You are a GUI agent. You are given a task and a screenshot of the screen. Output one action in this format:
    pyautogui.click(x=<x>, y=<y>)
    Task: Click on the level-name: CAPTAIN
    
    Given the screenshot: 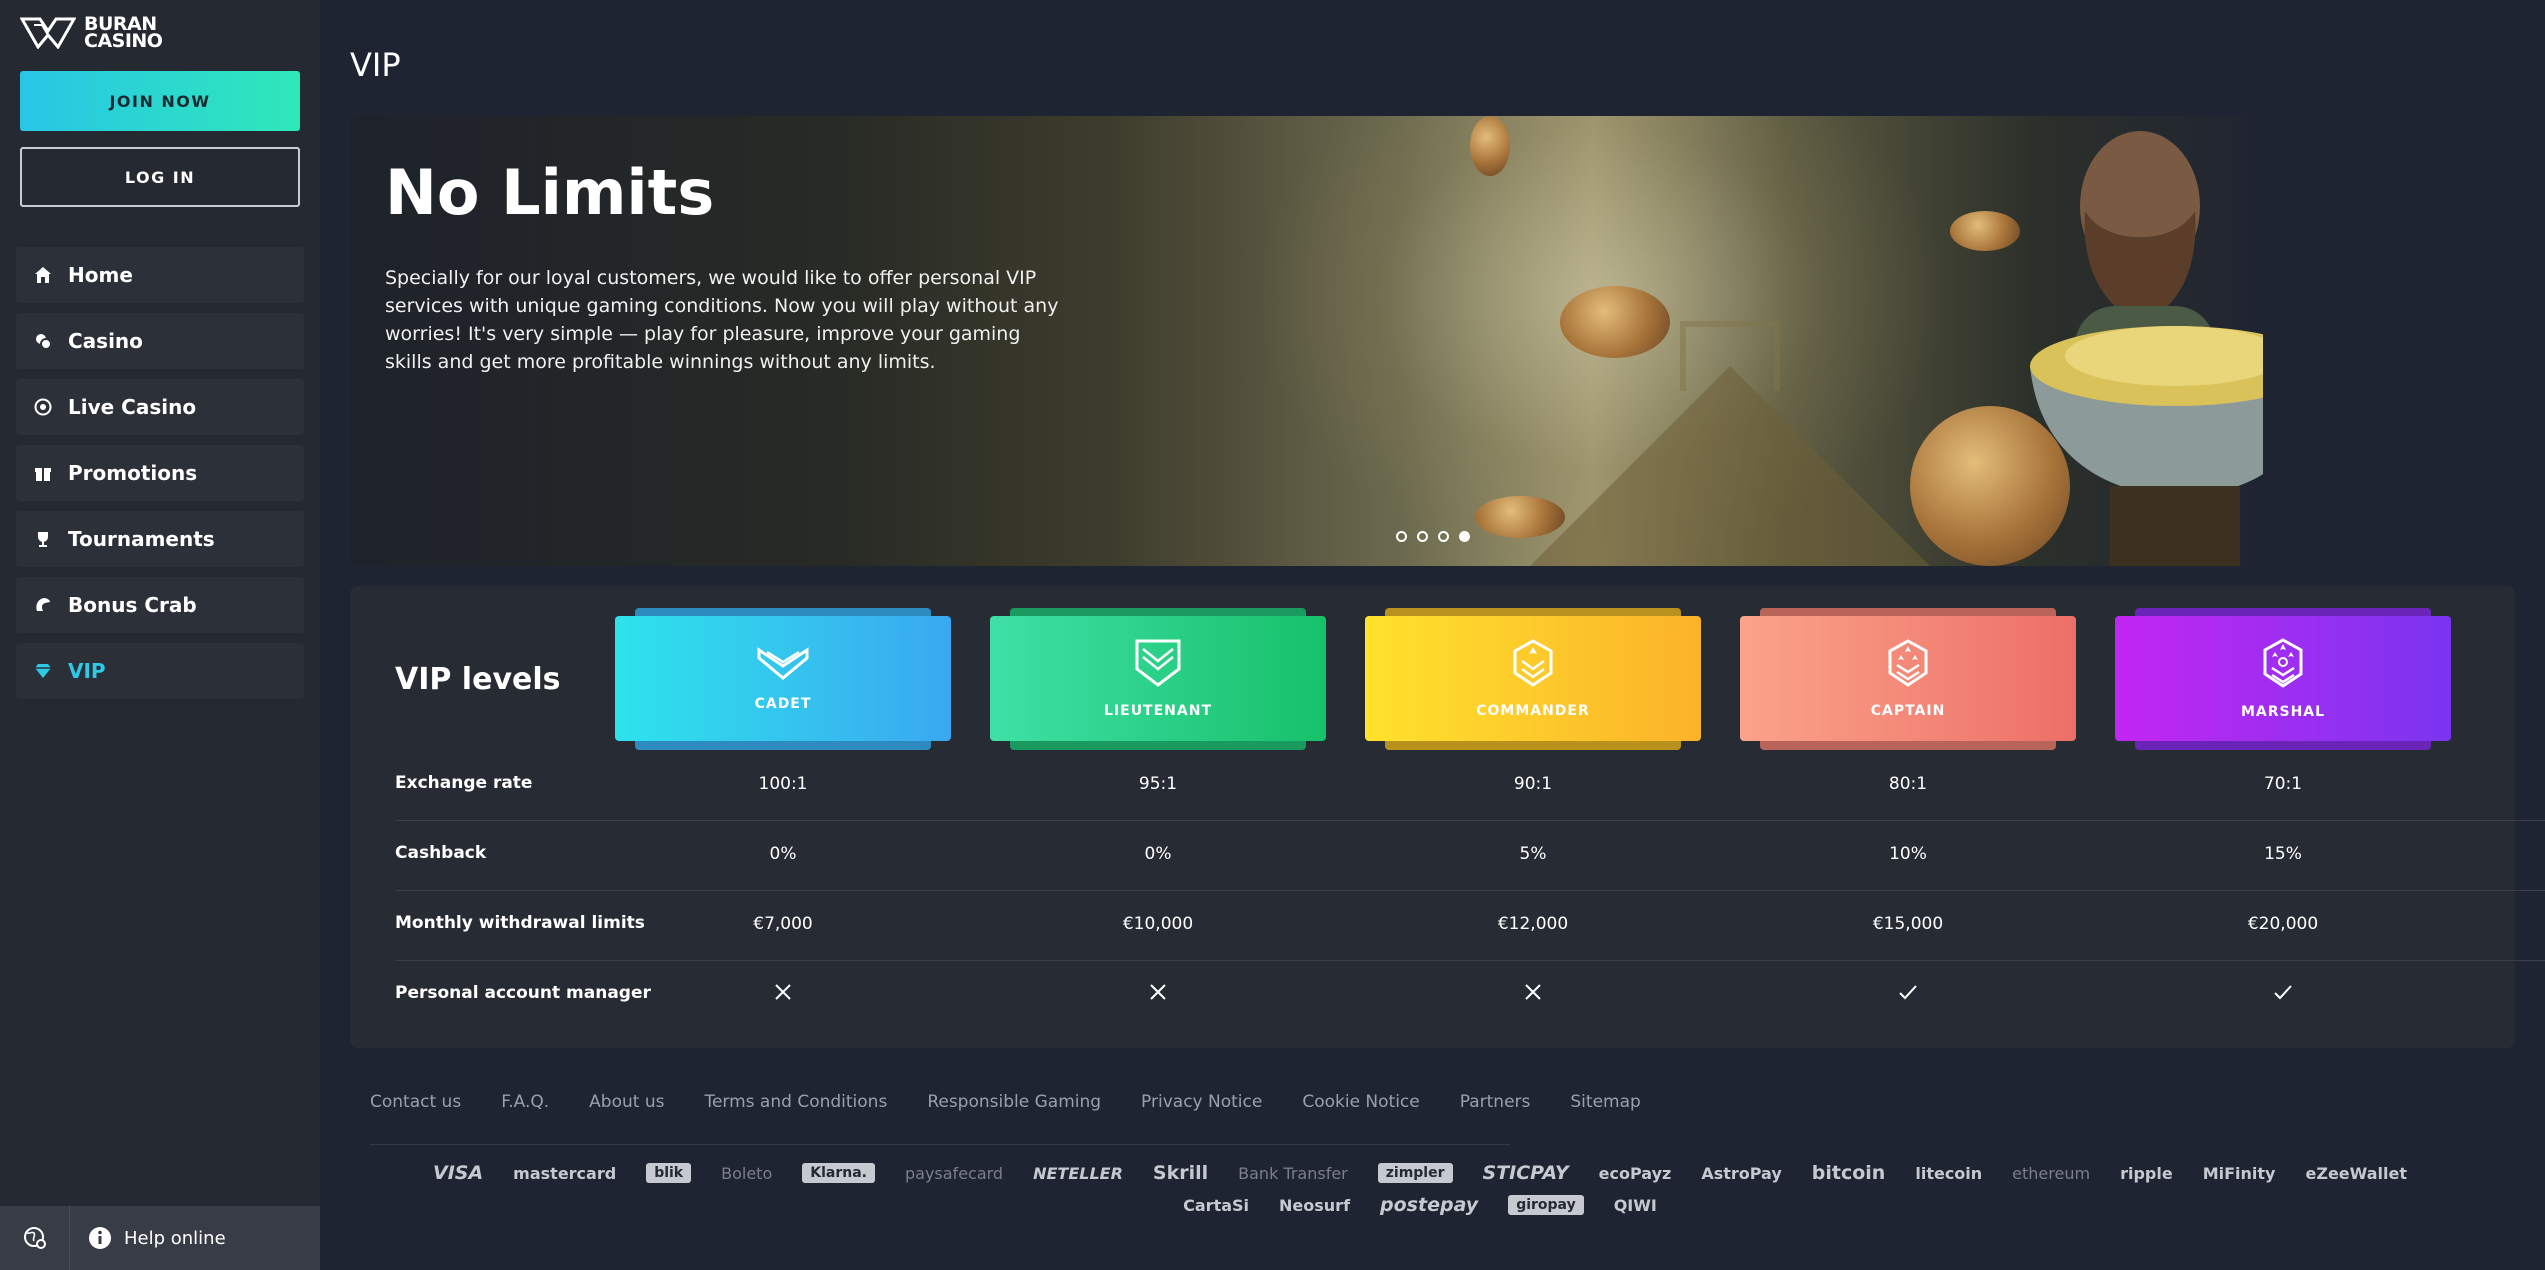 What is the action you would take?
    pyautogui.click(x=1908, y=710)
    